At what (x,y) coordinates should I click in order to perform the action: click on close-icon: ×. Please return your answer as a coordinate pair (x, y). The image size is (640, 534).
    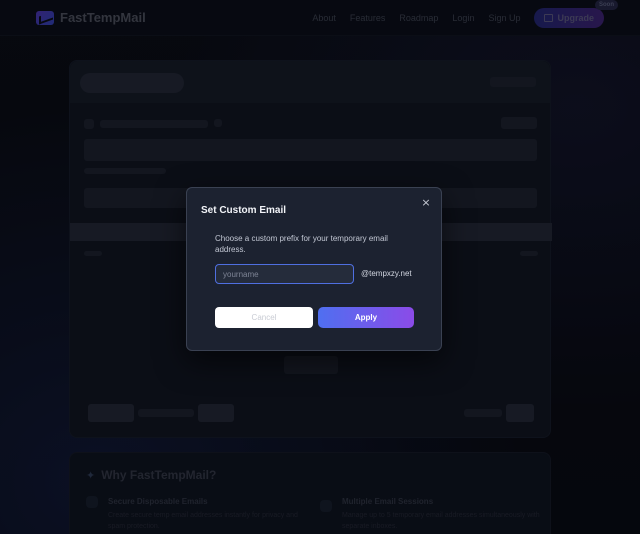
    Looking at the image, I should click on (426, 203).